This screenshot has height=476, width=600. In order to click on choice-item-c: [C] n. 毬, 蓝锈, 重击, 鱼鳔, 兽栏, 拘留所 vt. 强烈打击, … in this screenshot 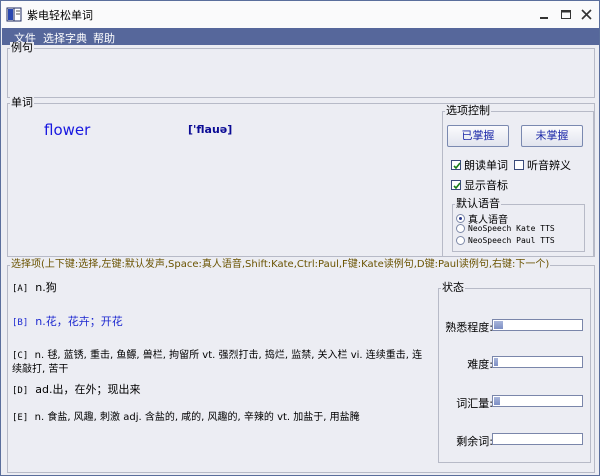, I will do `click(222, 363)`.